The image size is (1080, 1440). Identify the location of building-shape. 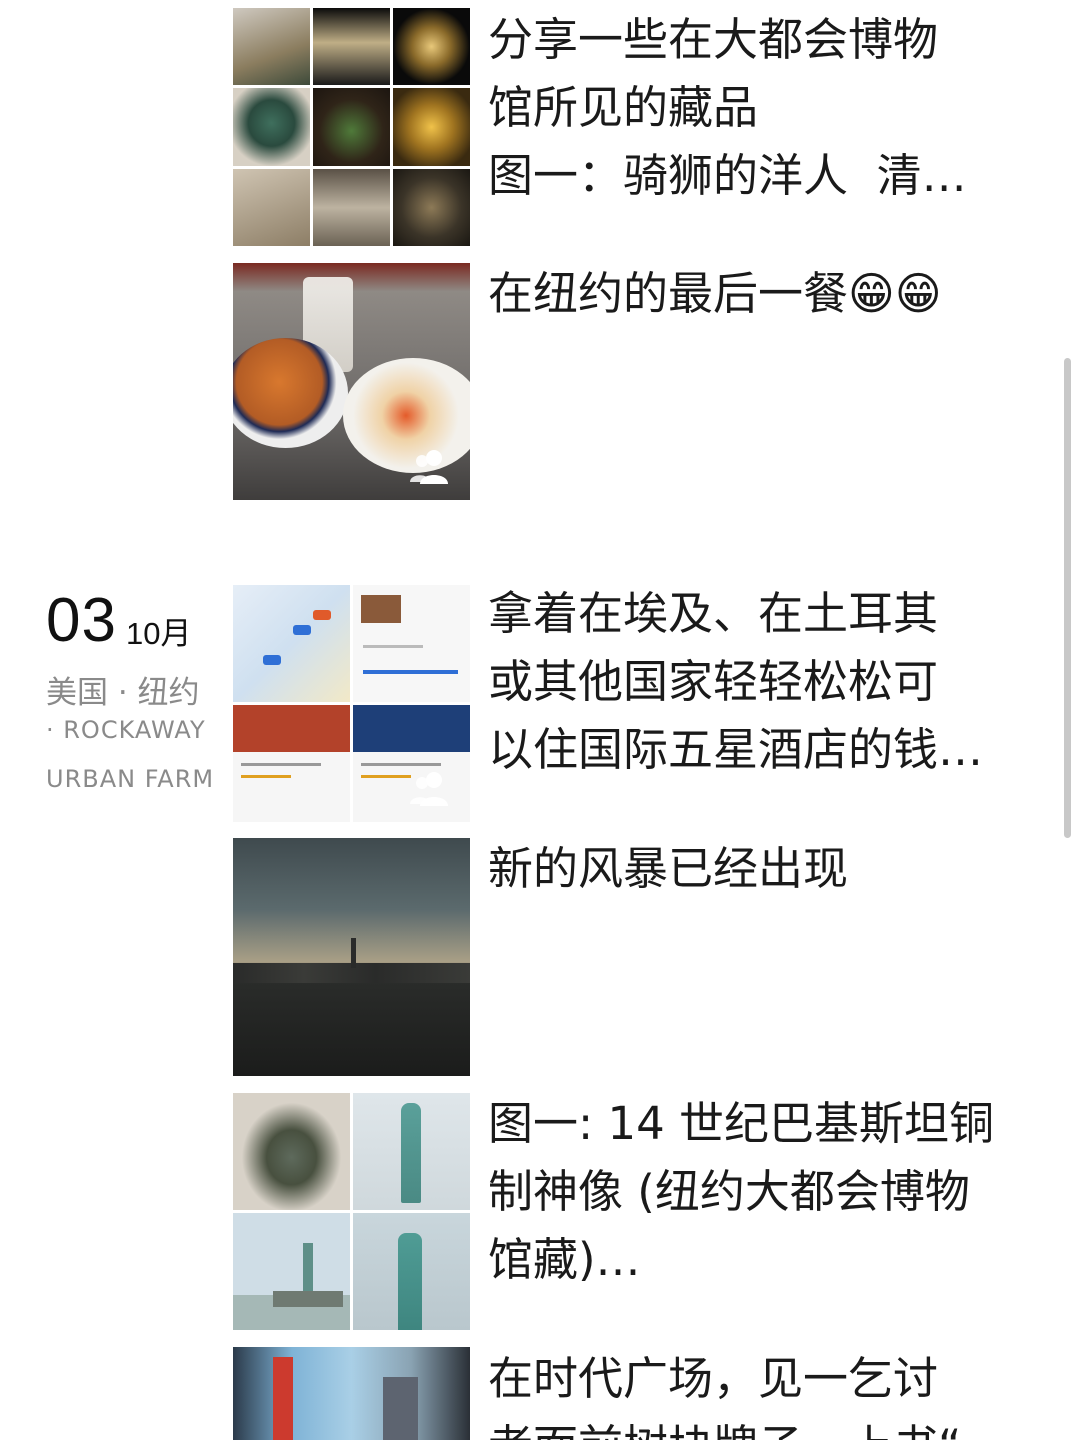
(400, 1408).